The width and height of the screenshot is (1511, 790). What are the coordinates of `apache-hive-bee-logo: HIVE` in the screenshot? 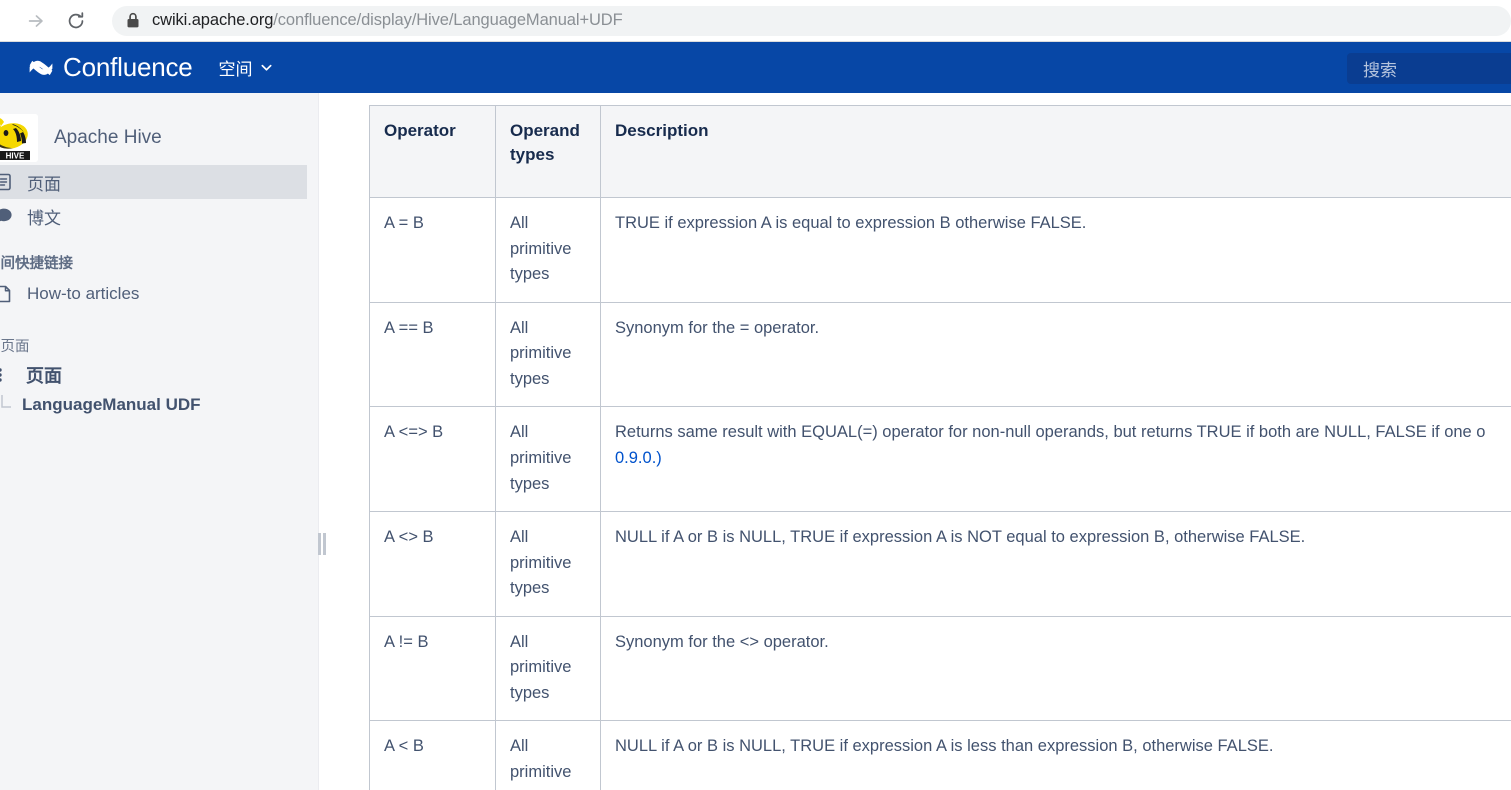 It's located at (19, 138).